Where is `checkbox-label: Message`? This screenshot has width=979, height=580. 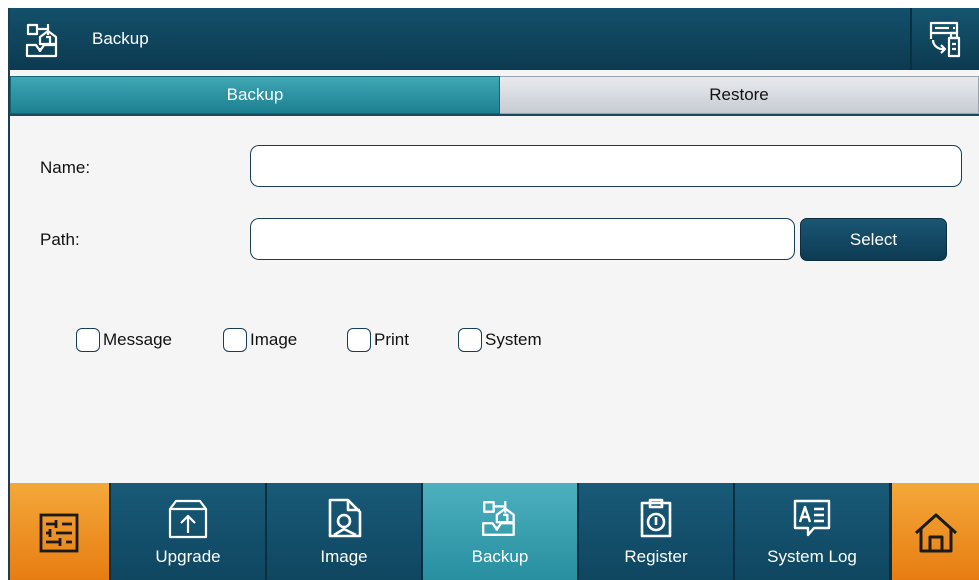
checkbox-label: Message is located at coordinates (137, 339).